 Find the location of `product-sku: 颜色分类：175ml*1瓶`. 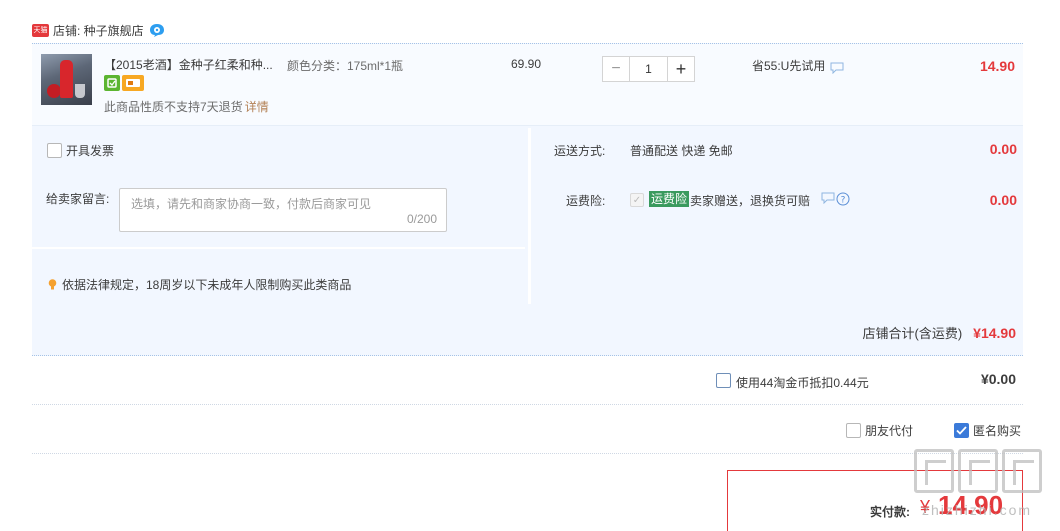

product-sku: 颜色分类：175ml*1瓶 is located at coordinates (345, 66).